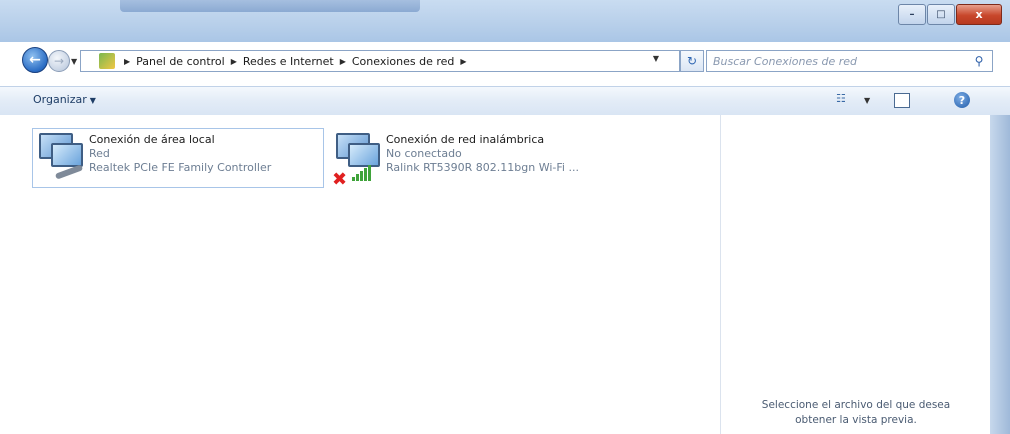 This screenshot has height=434, width=1010. Describe the element at coordinates (288, 61) in the screenshot. I see `breadcrumb-network-internet: Redes e Internet` at that location.